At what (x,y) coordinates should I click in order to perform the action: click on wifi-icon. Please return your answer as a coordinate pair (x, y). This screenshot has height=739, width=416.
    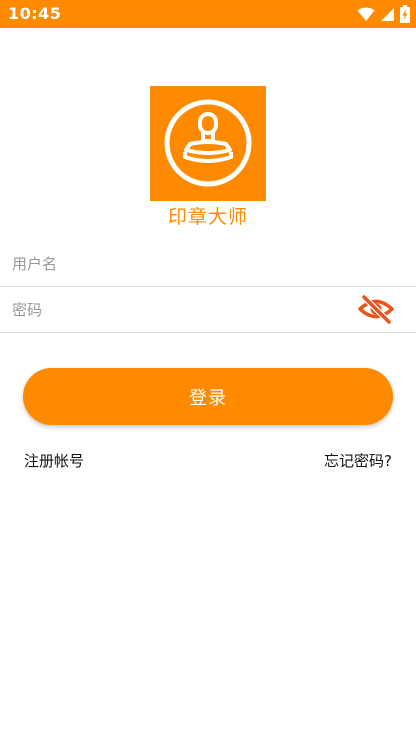
    Looking at the image, I should click on (366, 14).